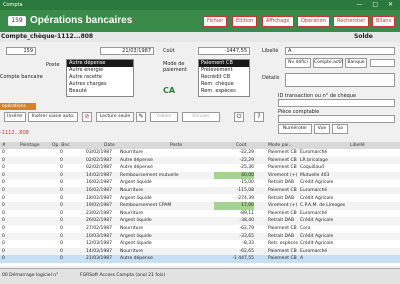 This screenshot has height=284, width=400. What do you see at coordinates (340, 80) in the screenshot?
I see `details-field` at bounding box center [340, 80].